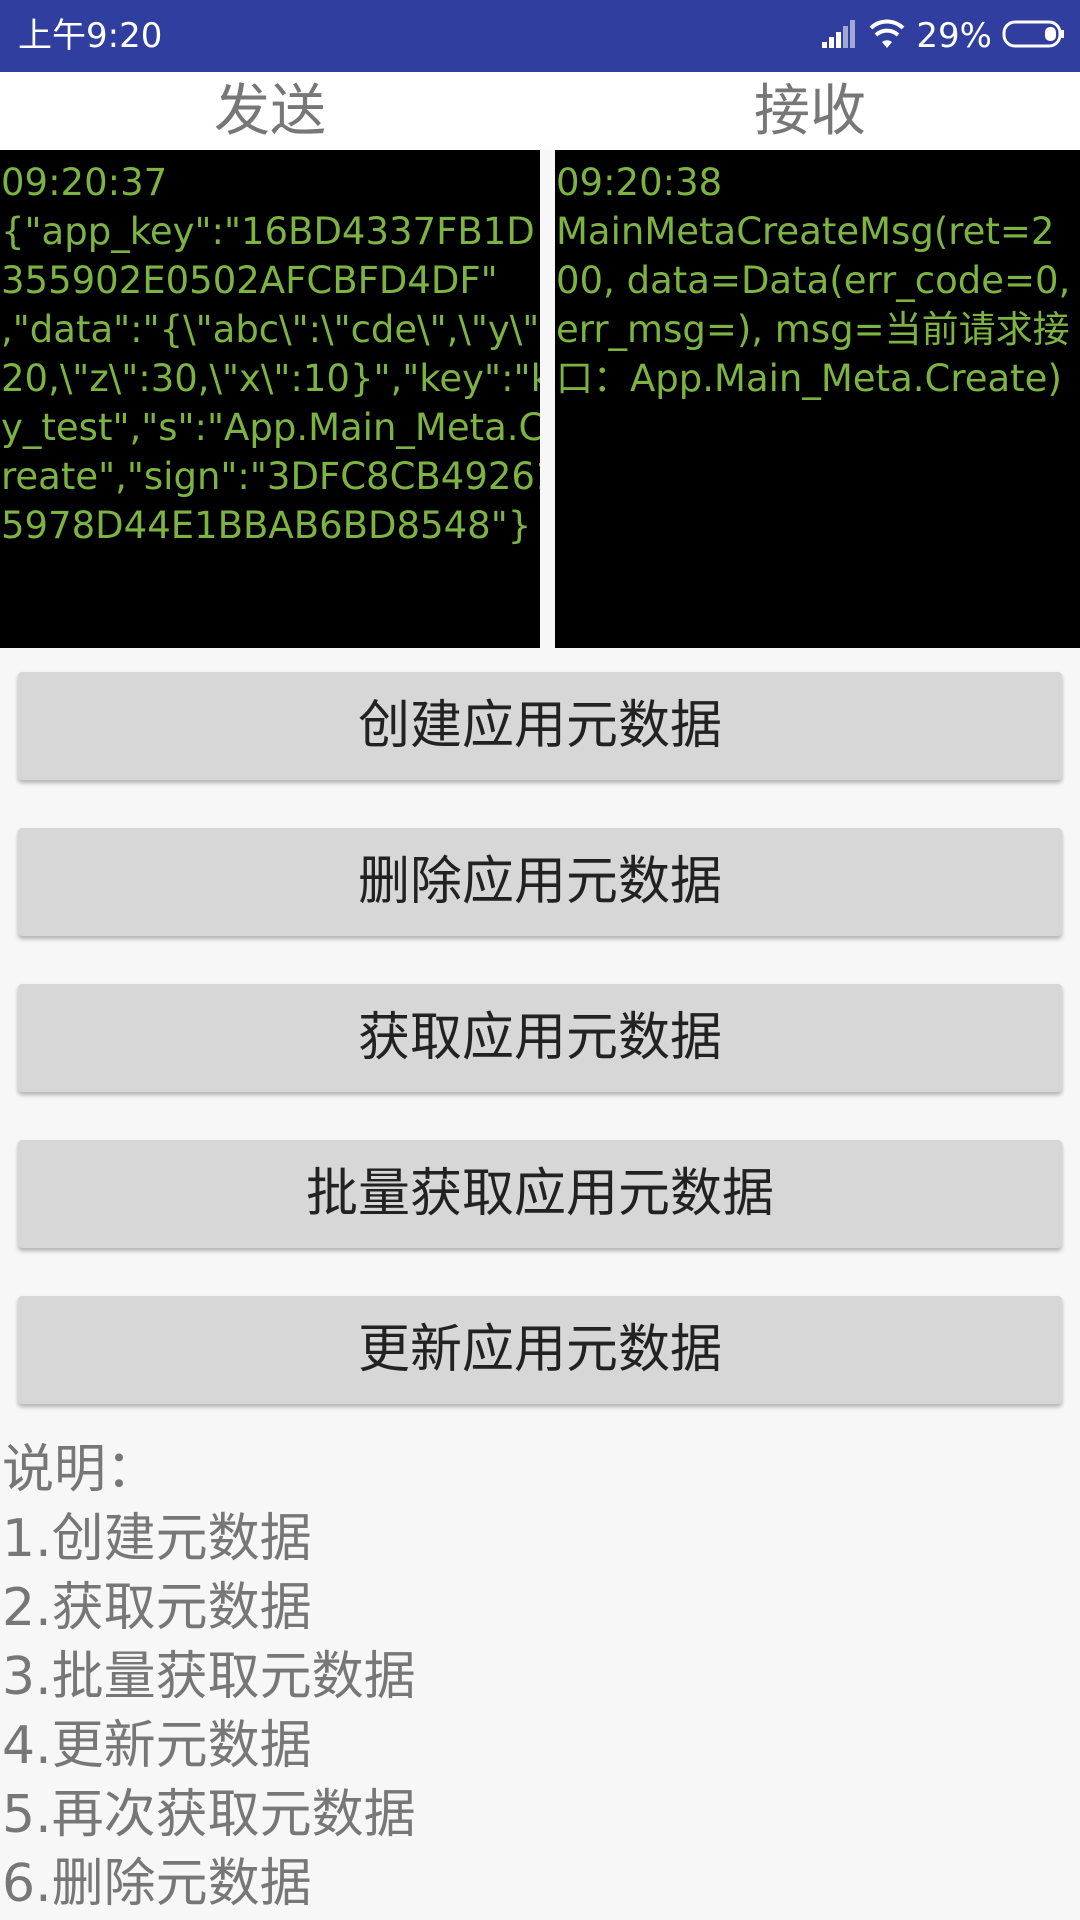  What do you see at coordinates (540, 726) in the screenshot?
I see `create-app-meta-button: 创建应用元数据` at bounding box center [540, 726].